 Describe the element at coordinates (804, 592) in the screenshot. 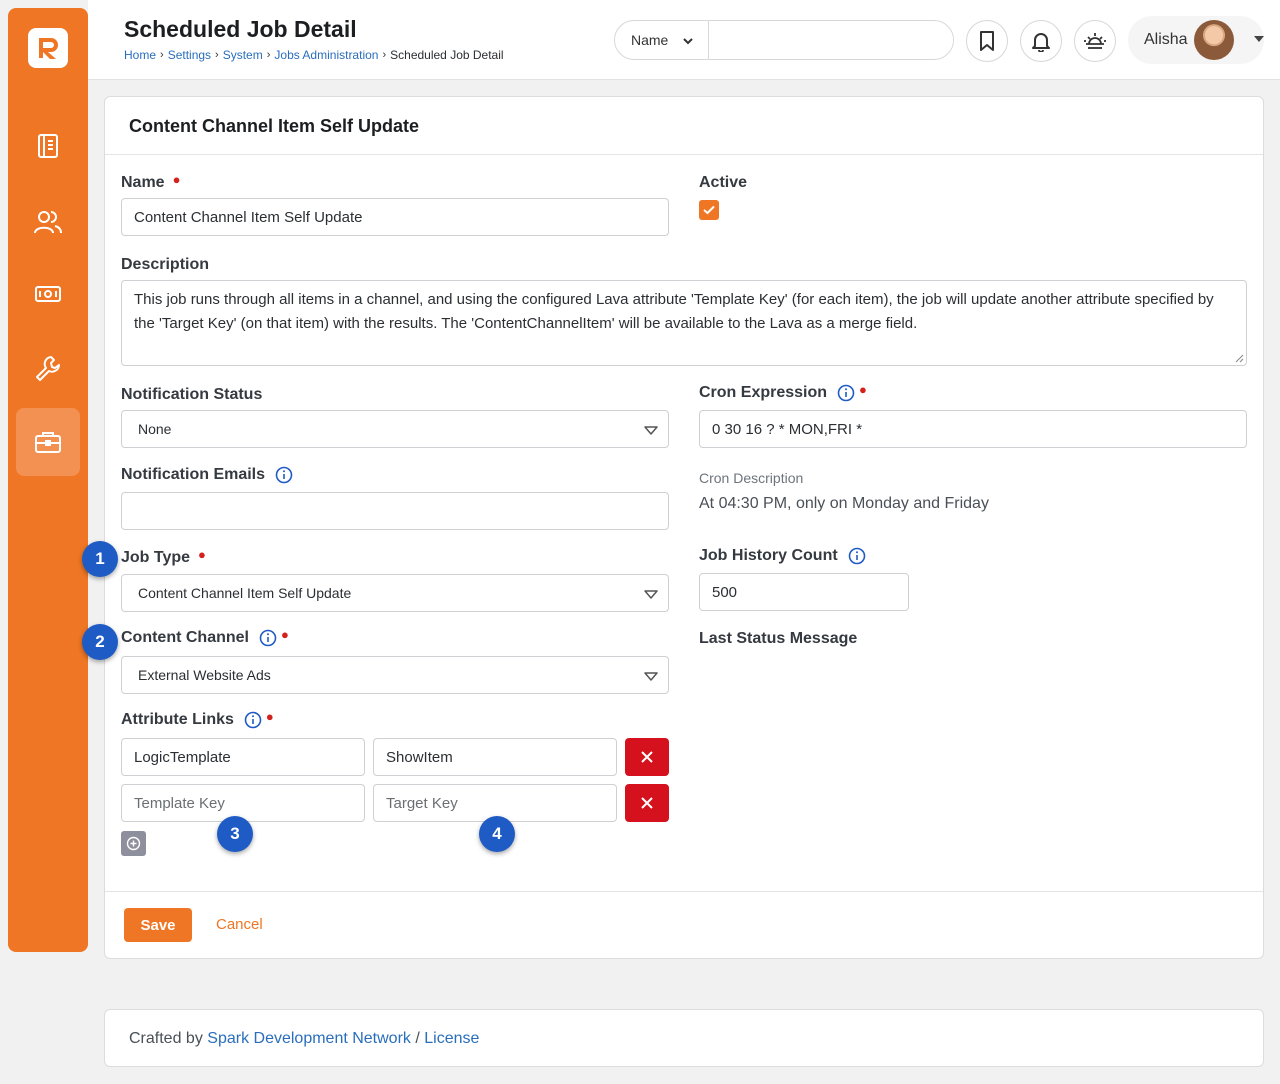

I see `job-history-count-field: 500` at that location.